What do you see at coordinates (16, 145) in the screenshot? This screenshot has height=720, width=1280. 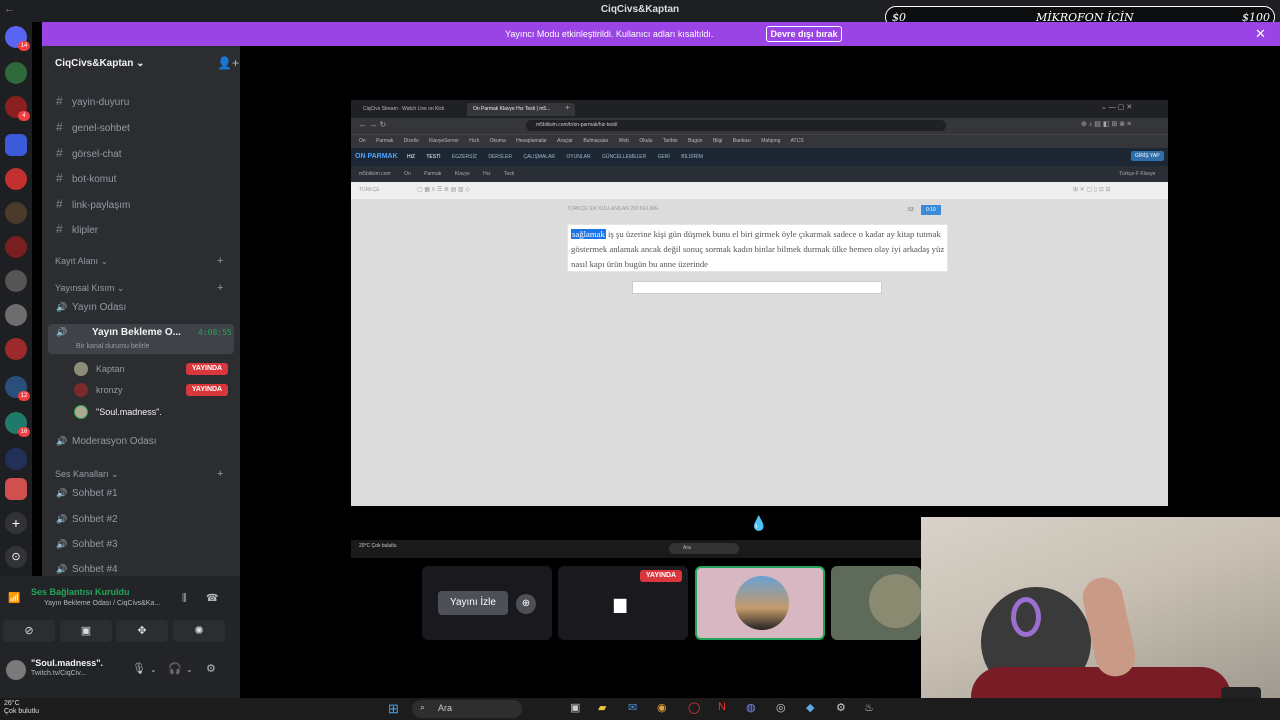 I see `server-folder-icon` at bounding box center [16, 145].